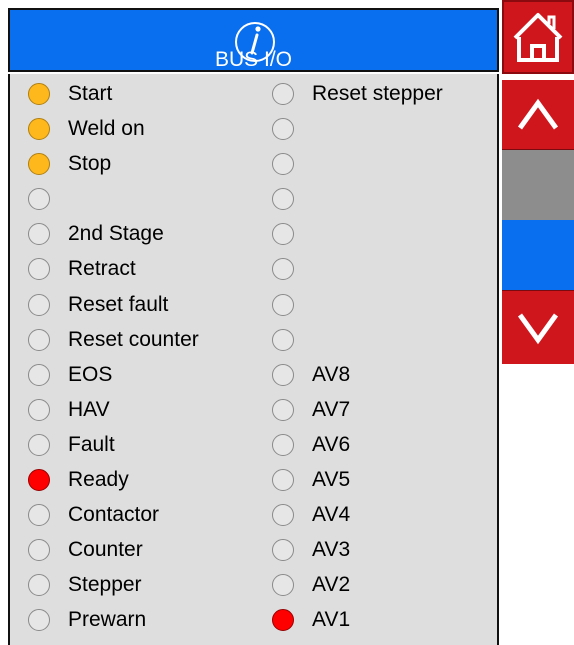 The height and width of the screenshot is (645, 574). Describe the element at coordinates (331, 444) in the screenshot. I see `io-label: AV6` at that location.